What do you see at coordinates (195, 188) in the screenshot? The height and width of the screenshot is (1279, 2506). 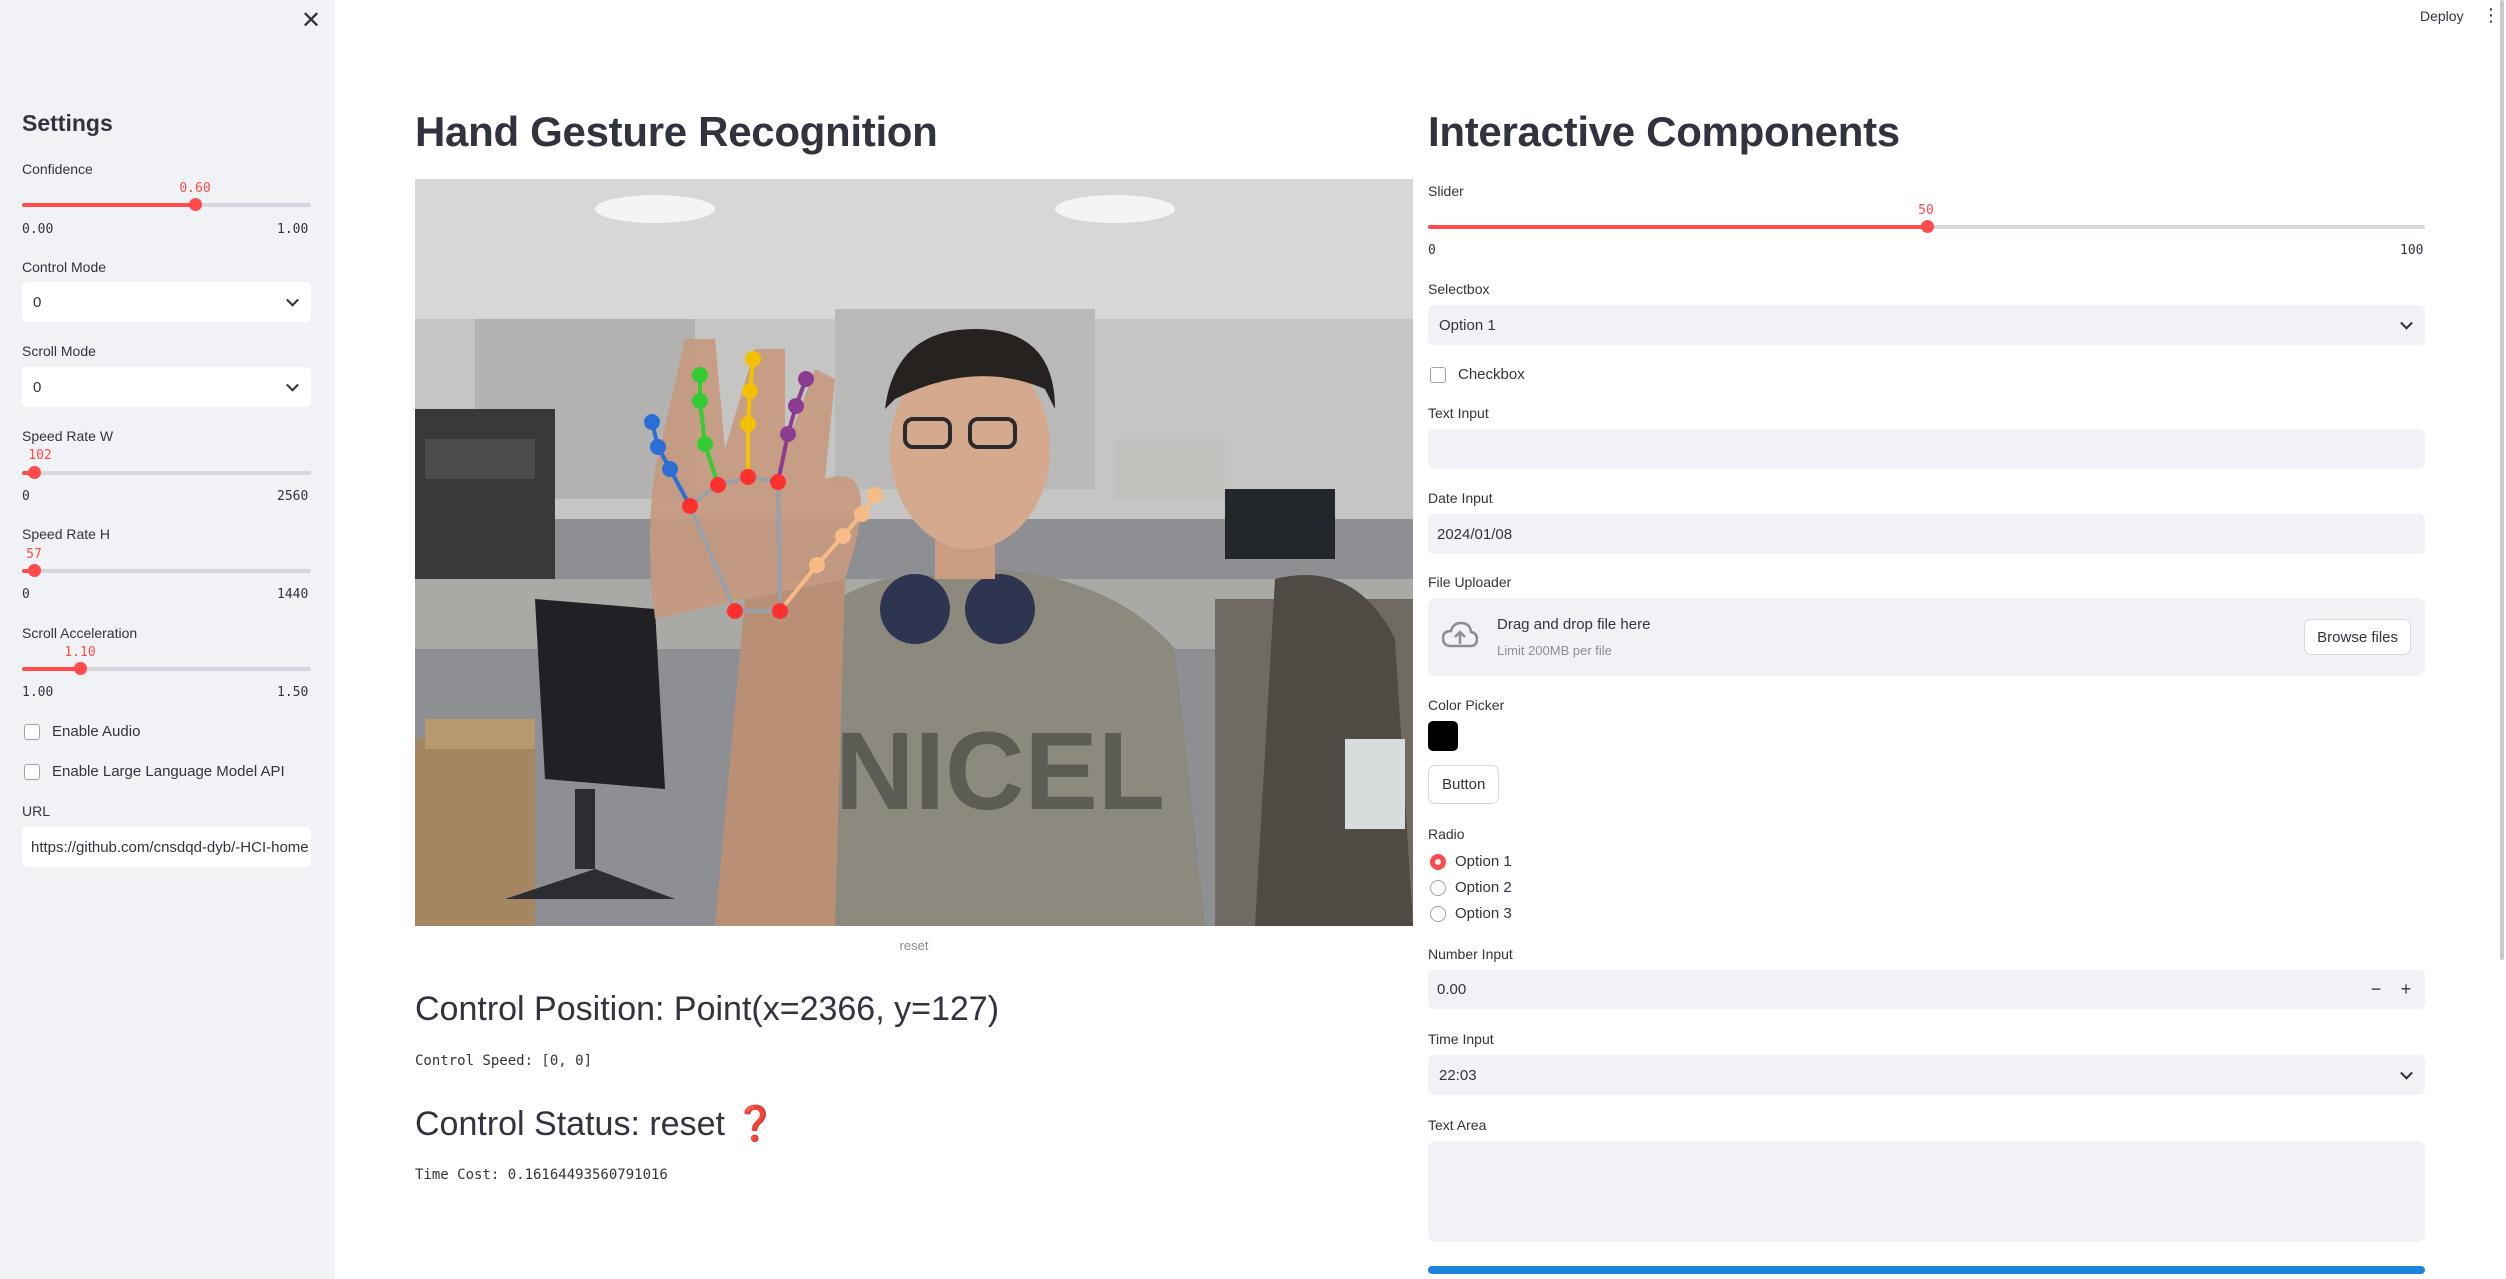 I see `confidence-value: 0.60` at bounding box center [195, 188].